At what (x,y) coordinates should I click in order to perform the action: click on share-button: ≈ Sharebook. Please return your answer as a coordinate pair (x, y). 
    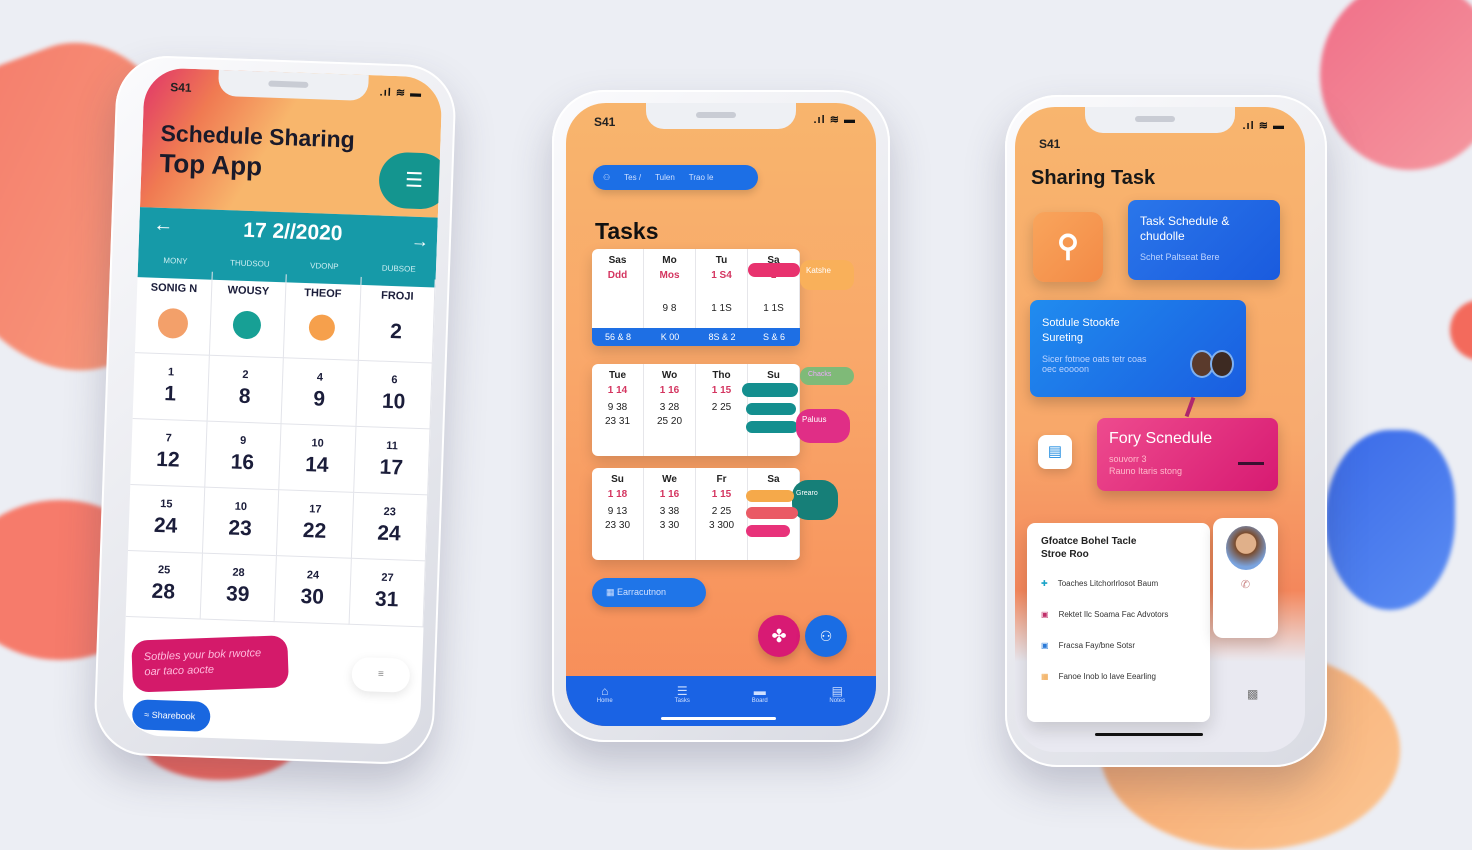
    Looking at the image, I should click on (171, 715).